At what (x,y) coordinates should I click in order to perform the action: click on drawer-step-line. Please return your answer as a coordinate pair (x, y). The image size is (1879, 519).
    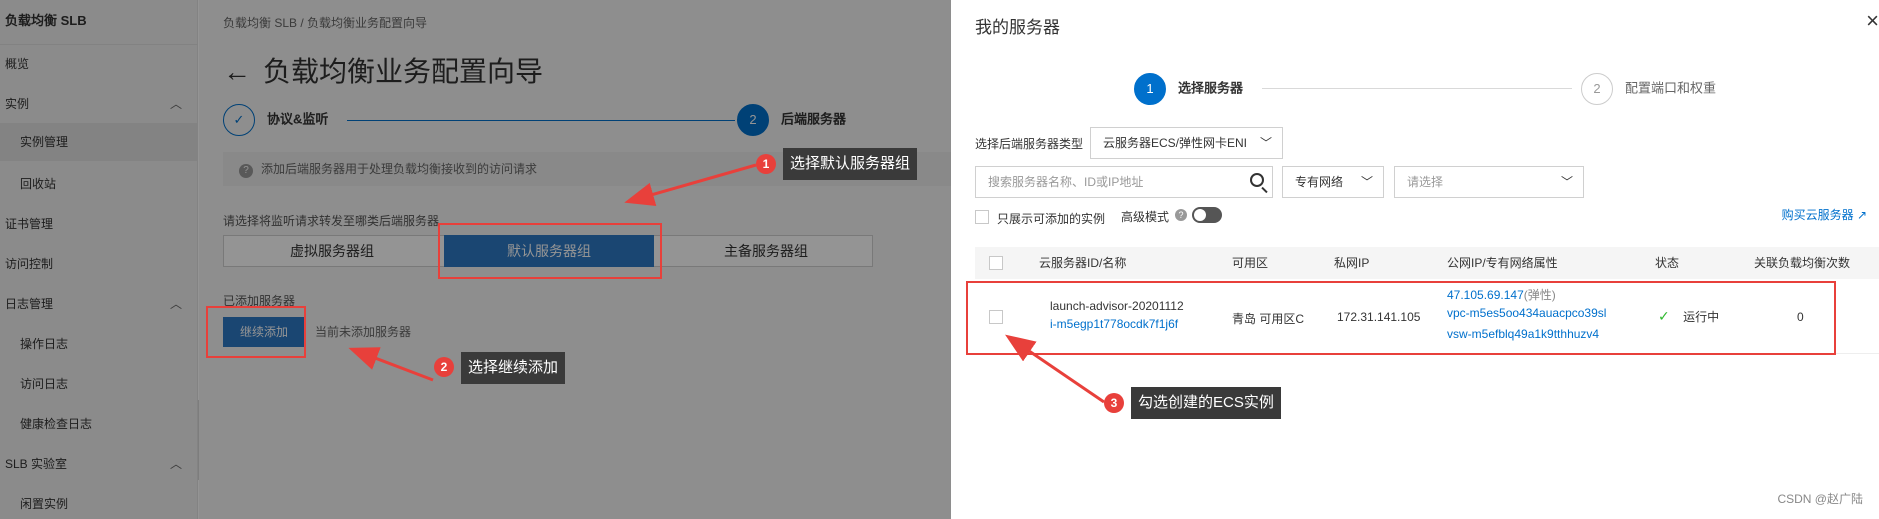
    Looking at the image, I should click on (1417, 88).